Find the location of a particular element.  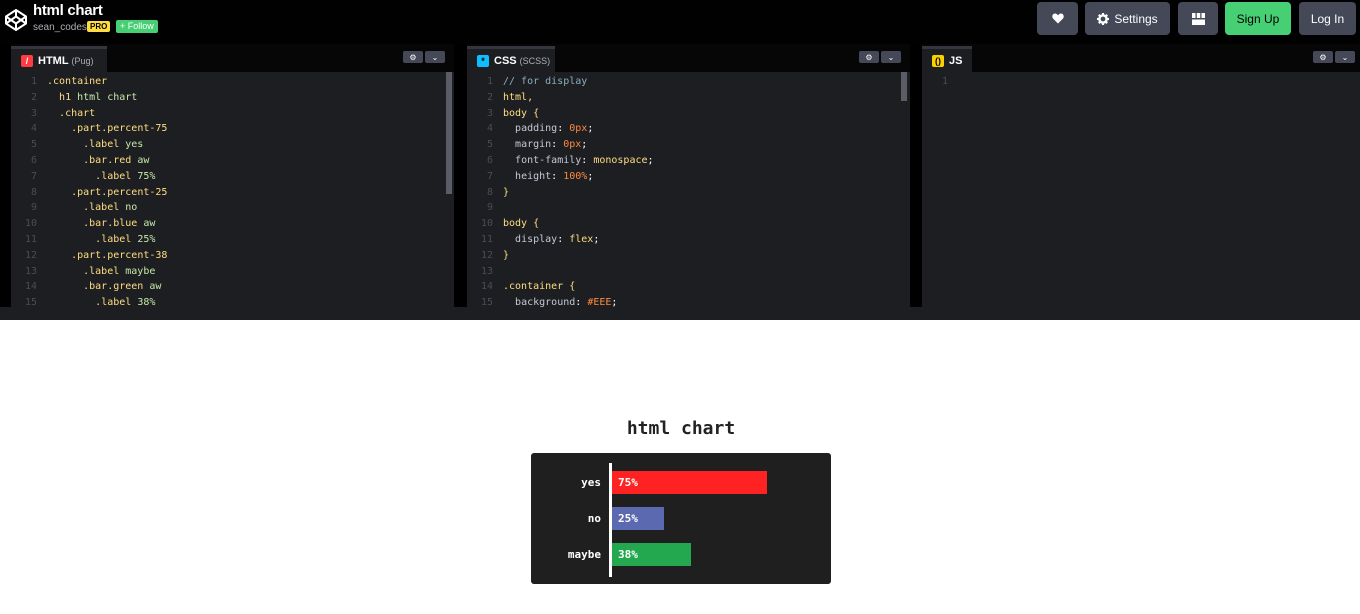

tab-js: () JS is located at coordinates (947, 59).